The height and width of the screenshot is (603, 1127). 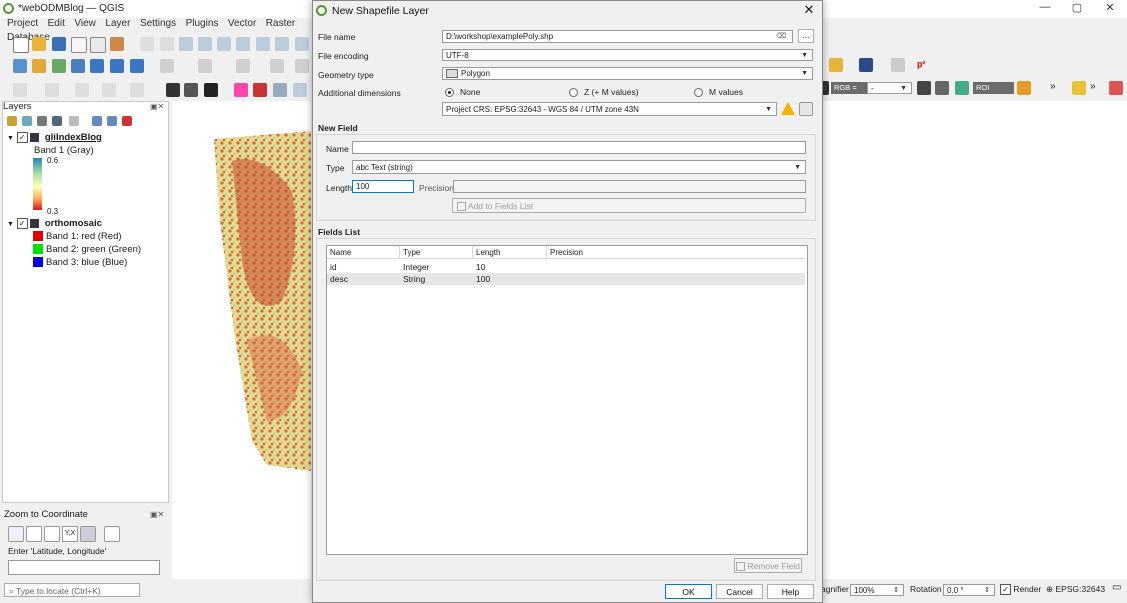 What do you see at coordinates (167, 66) in the screenshot?
I see `edit-pencil-icon` at bounding box center [167, 66].